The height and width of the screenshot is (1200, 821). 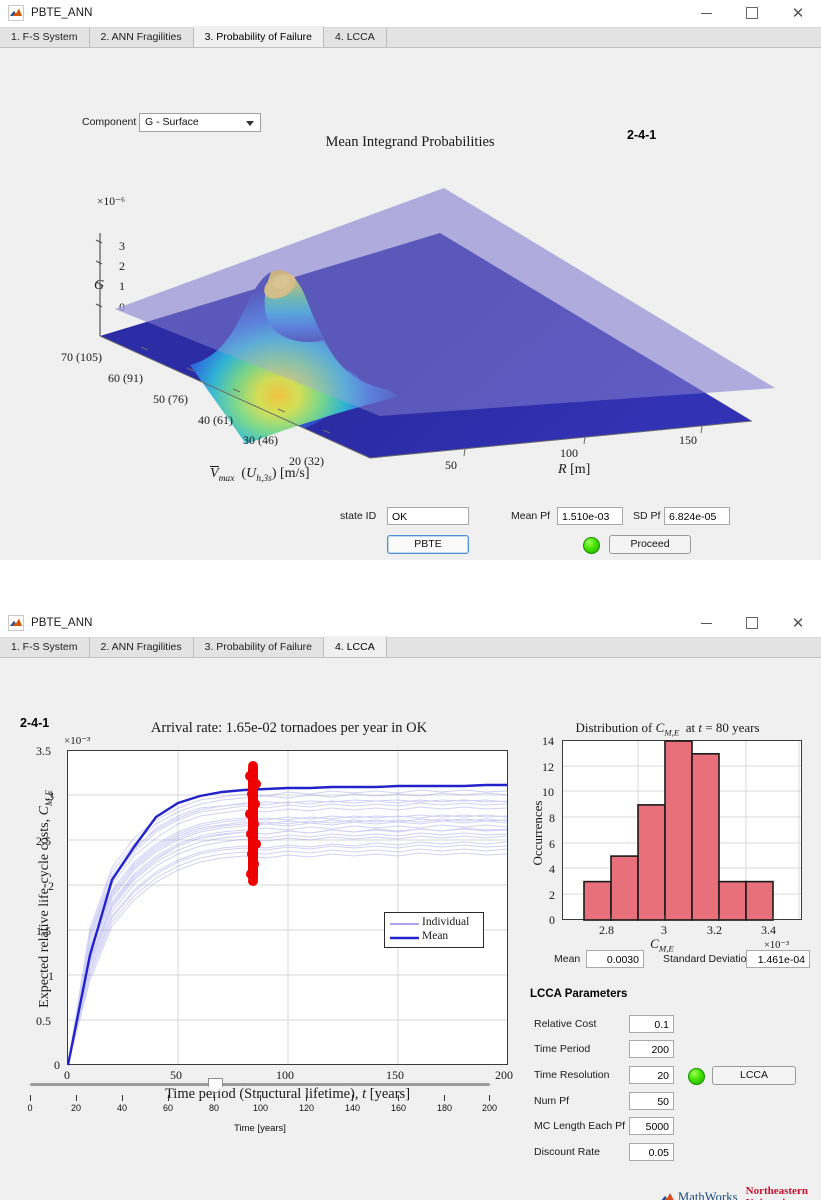 What do you see at coordinates (410, 623) in the screenshot?
I see `title-bar-bottom: PBTE_ANN ✕` at bounding box center [410, 623].